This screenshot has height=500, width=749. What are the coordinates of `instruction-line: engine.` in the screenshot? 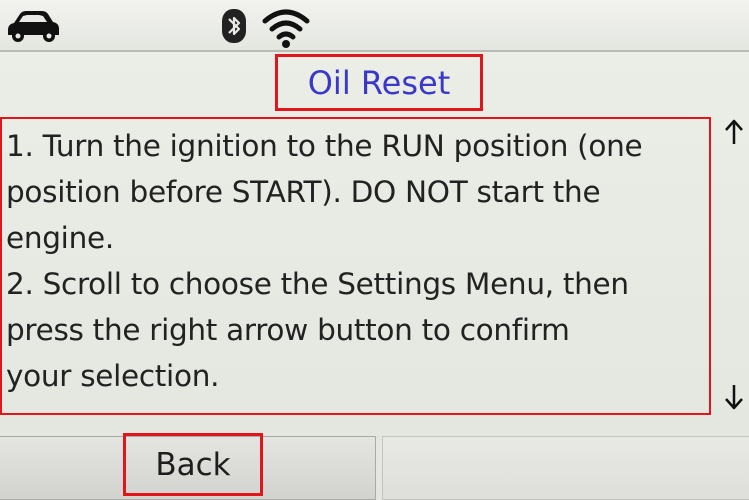 It's located at (60, 238).